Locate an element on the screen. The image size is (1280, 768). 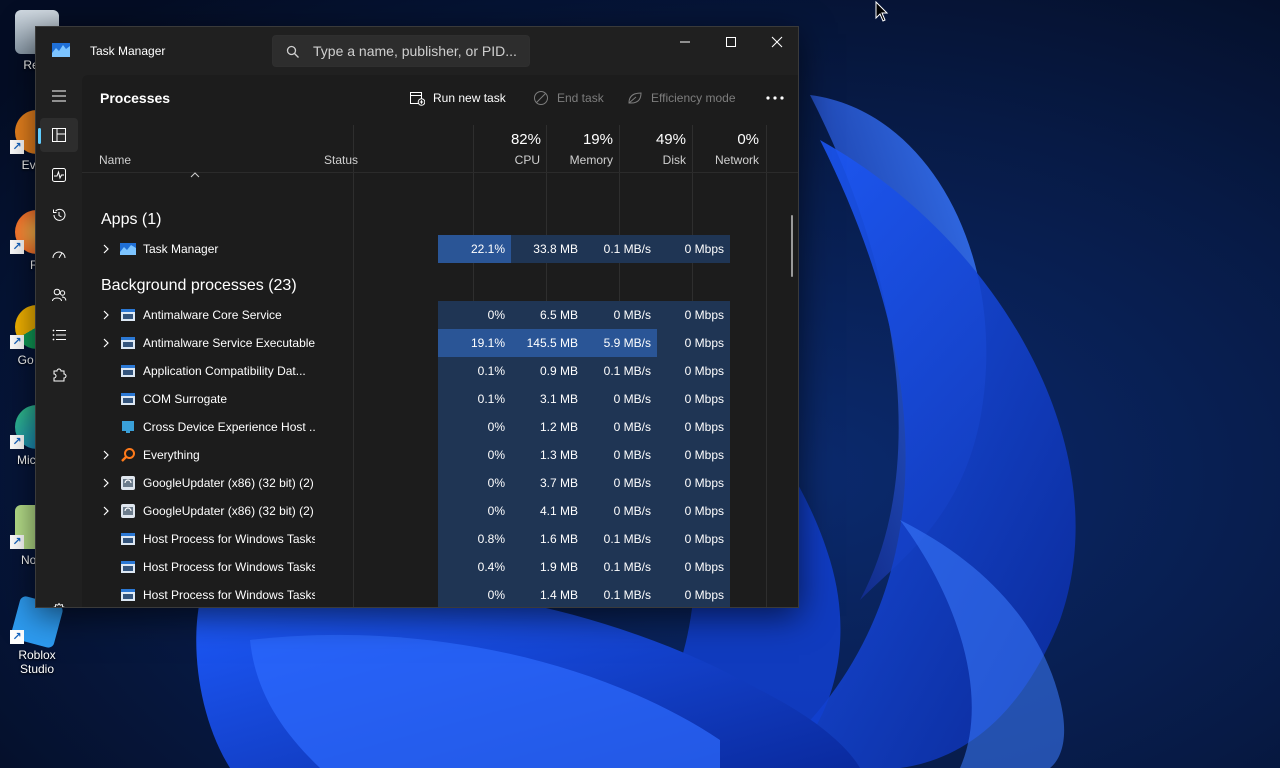
process-row: COM Surrogate 0.1% 3.1 MB 0 MB/s 0 Mbps is located at coordinates (432, 399).